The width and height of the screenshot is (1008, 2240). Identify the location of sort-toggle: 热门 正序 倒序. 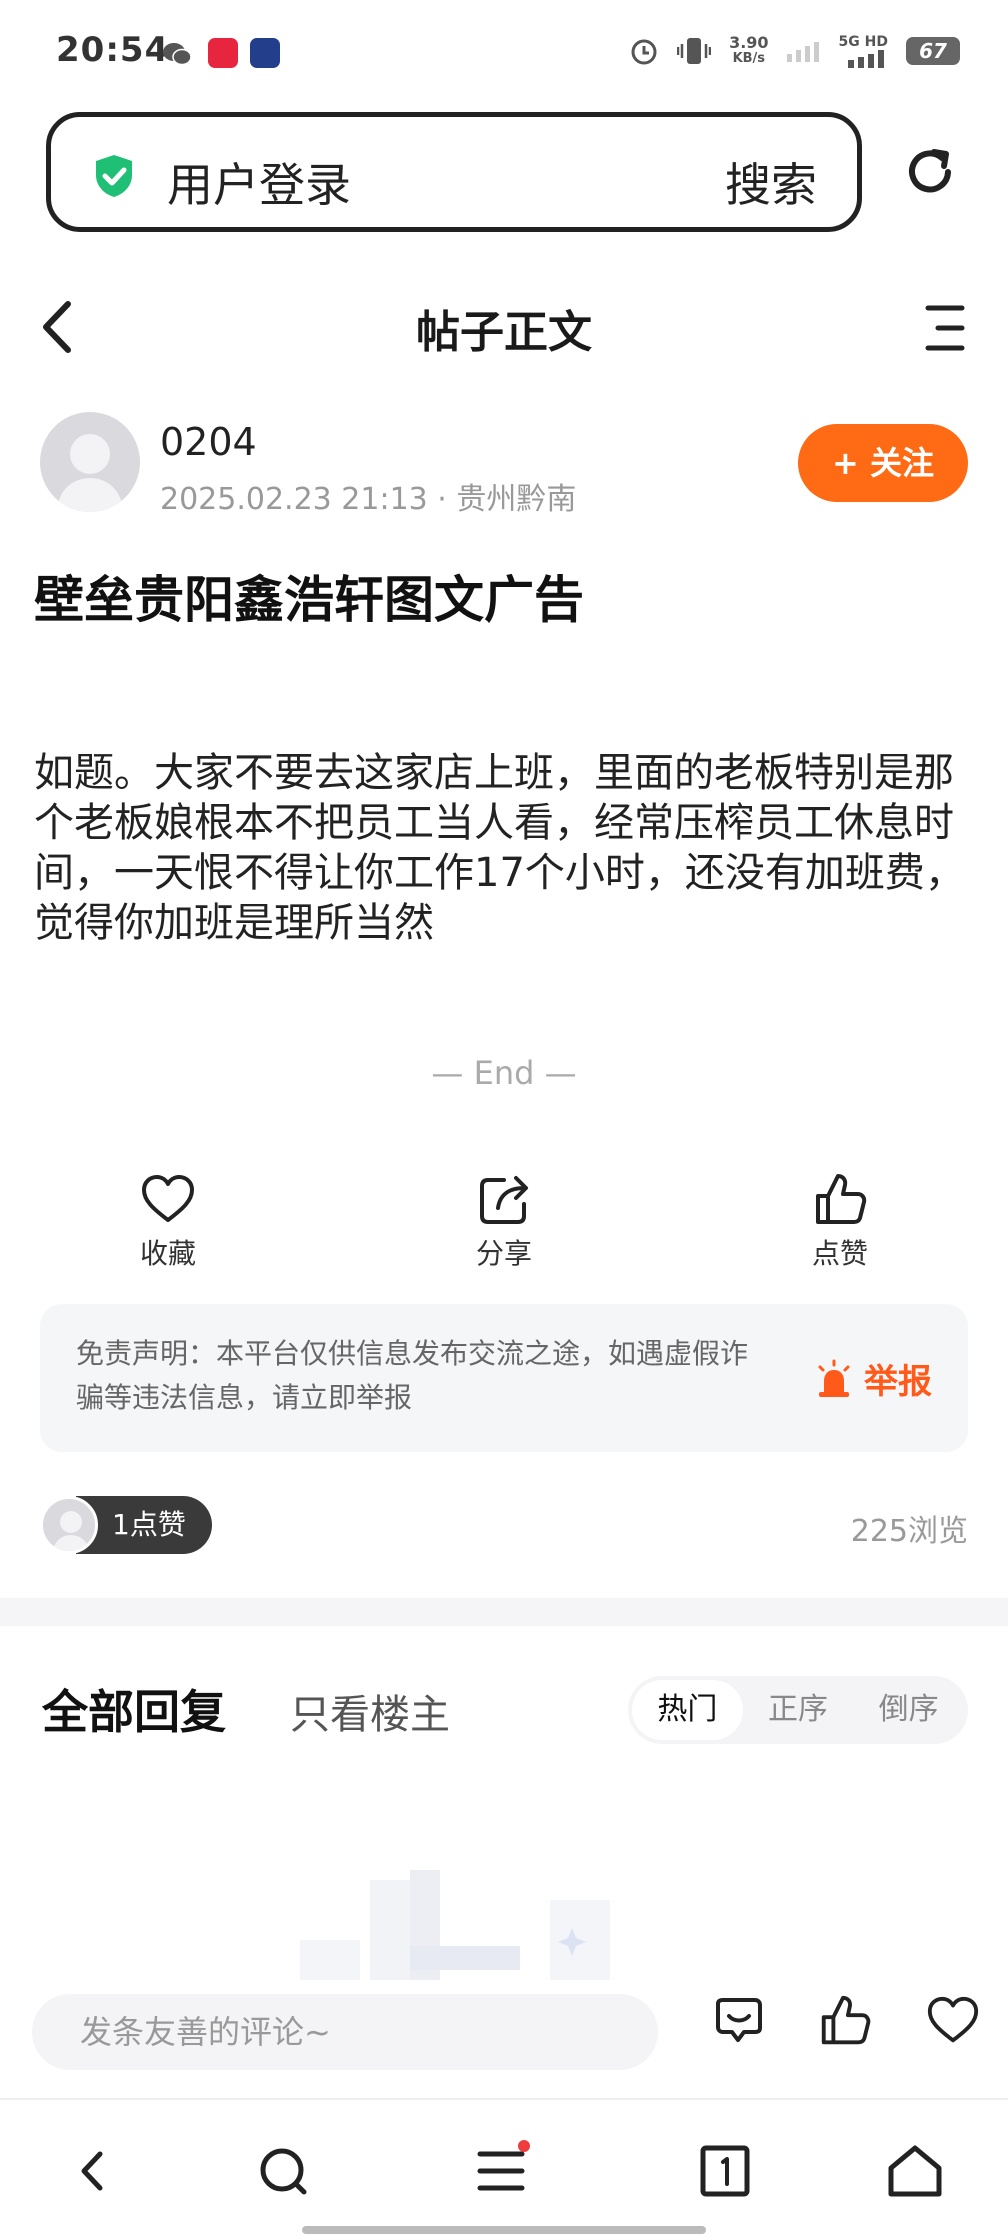
(798, 1710).